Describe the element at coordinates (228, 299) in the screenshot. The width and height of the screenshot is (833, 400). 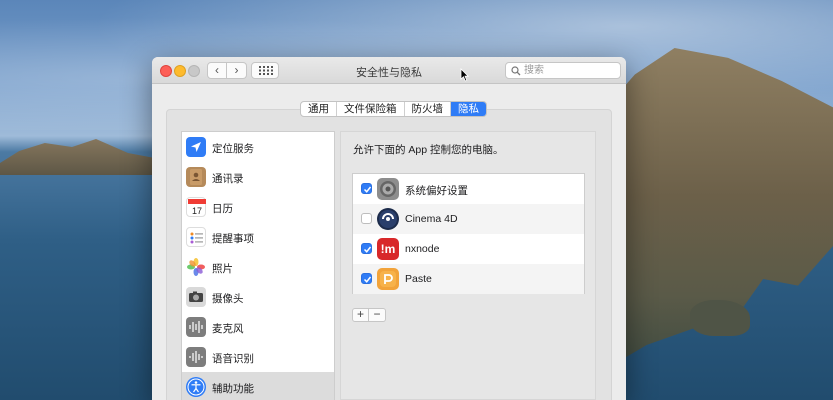
I see `sidebar-item-label: 摄像头` at that location.